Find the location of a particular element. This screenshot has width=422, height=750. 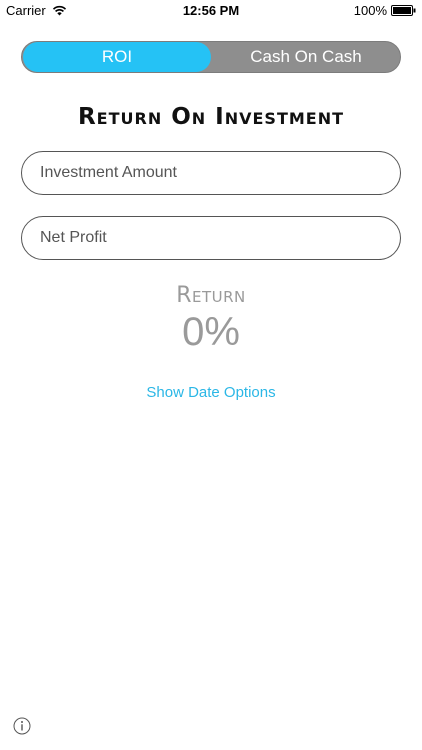

status-right: 100% is located at coordinates (385, 10).